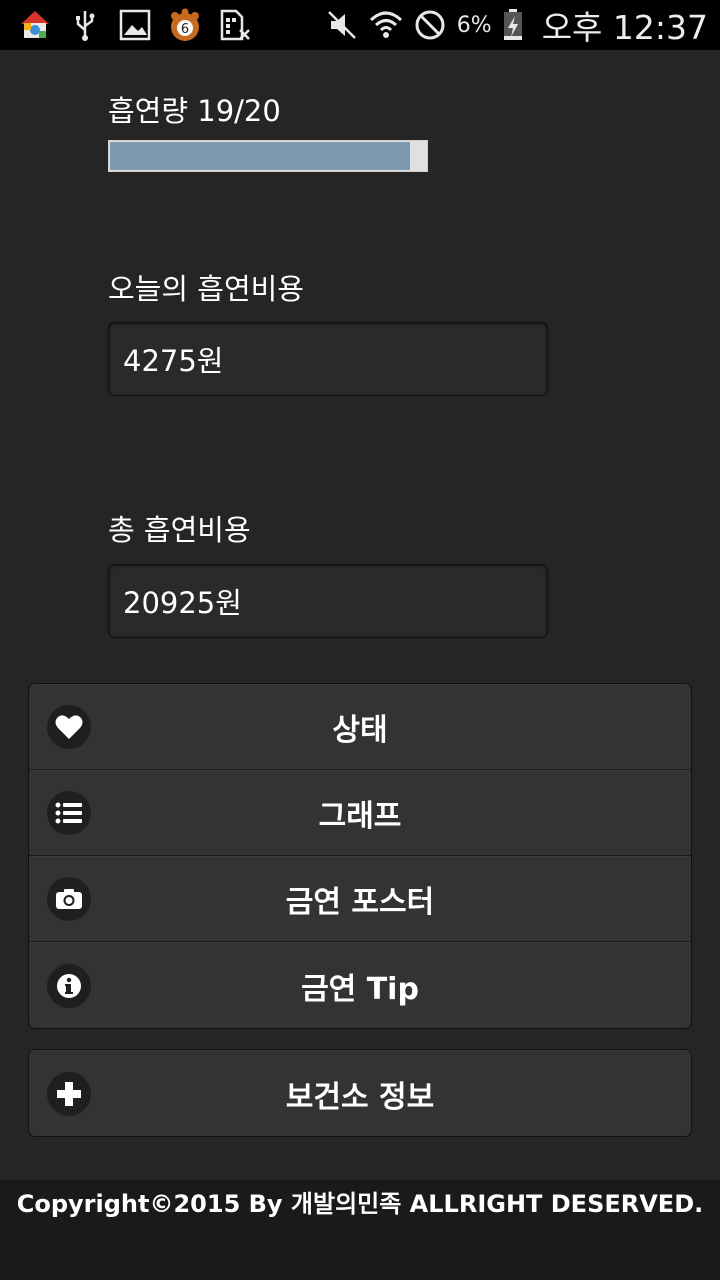 The height and width of the screenshot is (1280, 720). Describe the element at coordinates (182, 603) in the screenshot. I see `total-cost-value: 20925원` at that location.